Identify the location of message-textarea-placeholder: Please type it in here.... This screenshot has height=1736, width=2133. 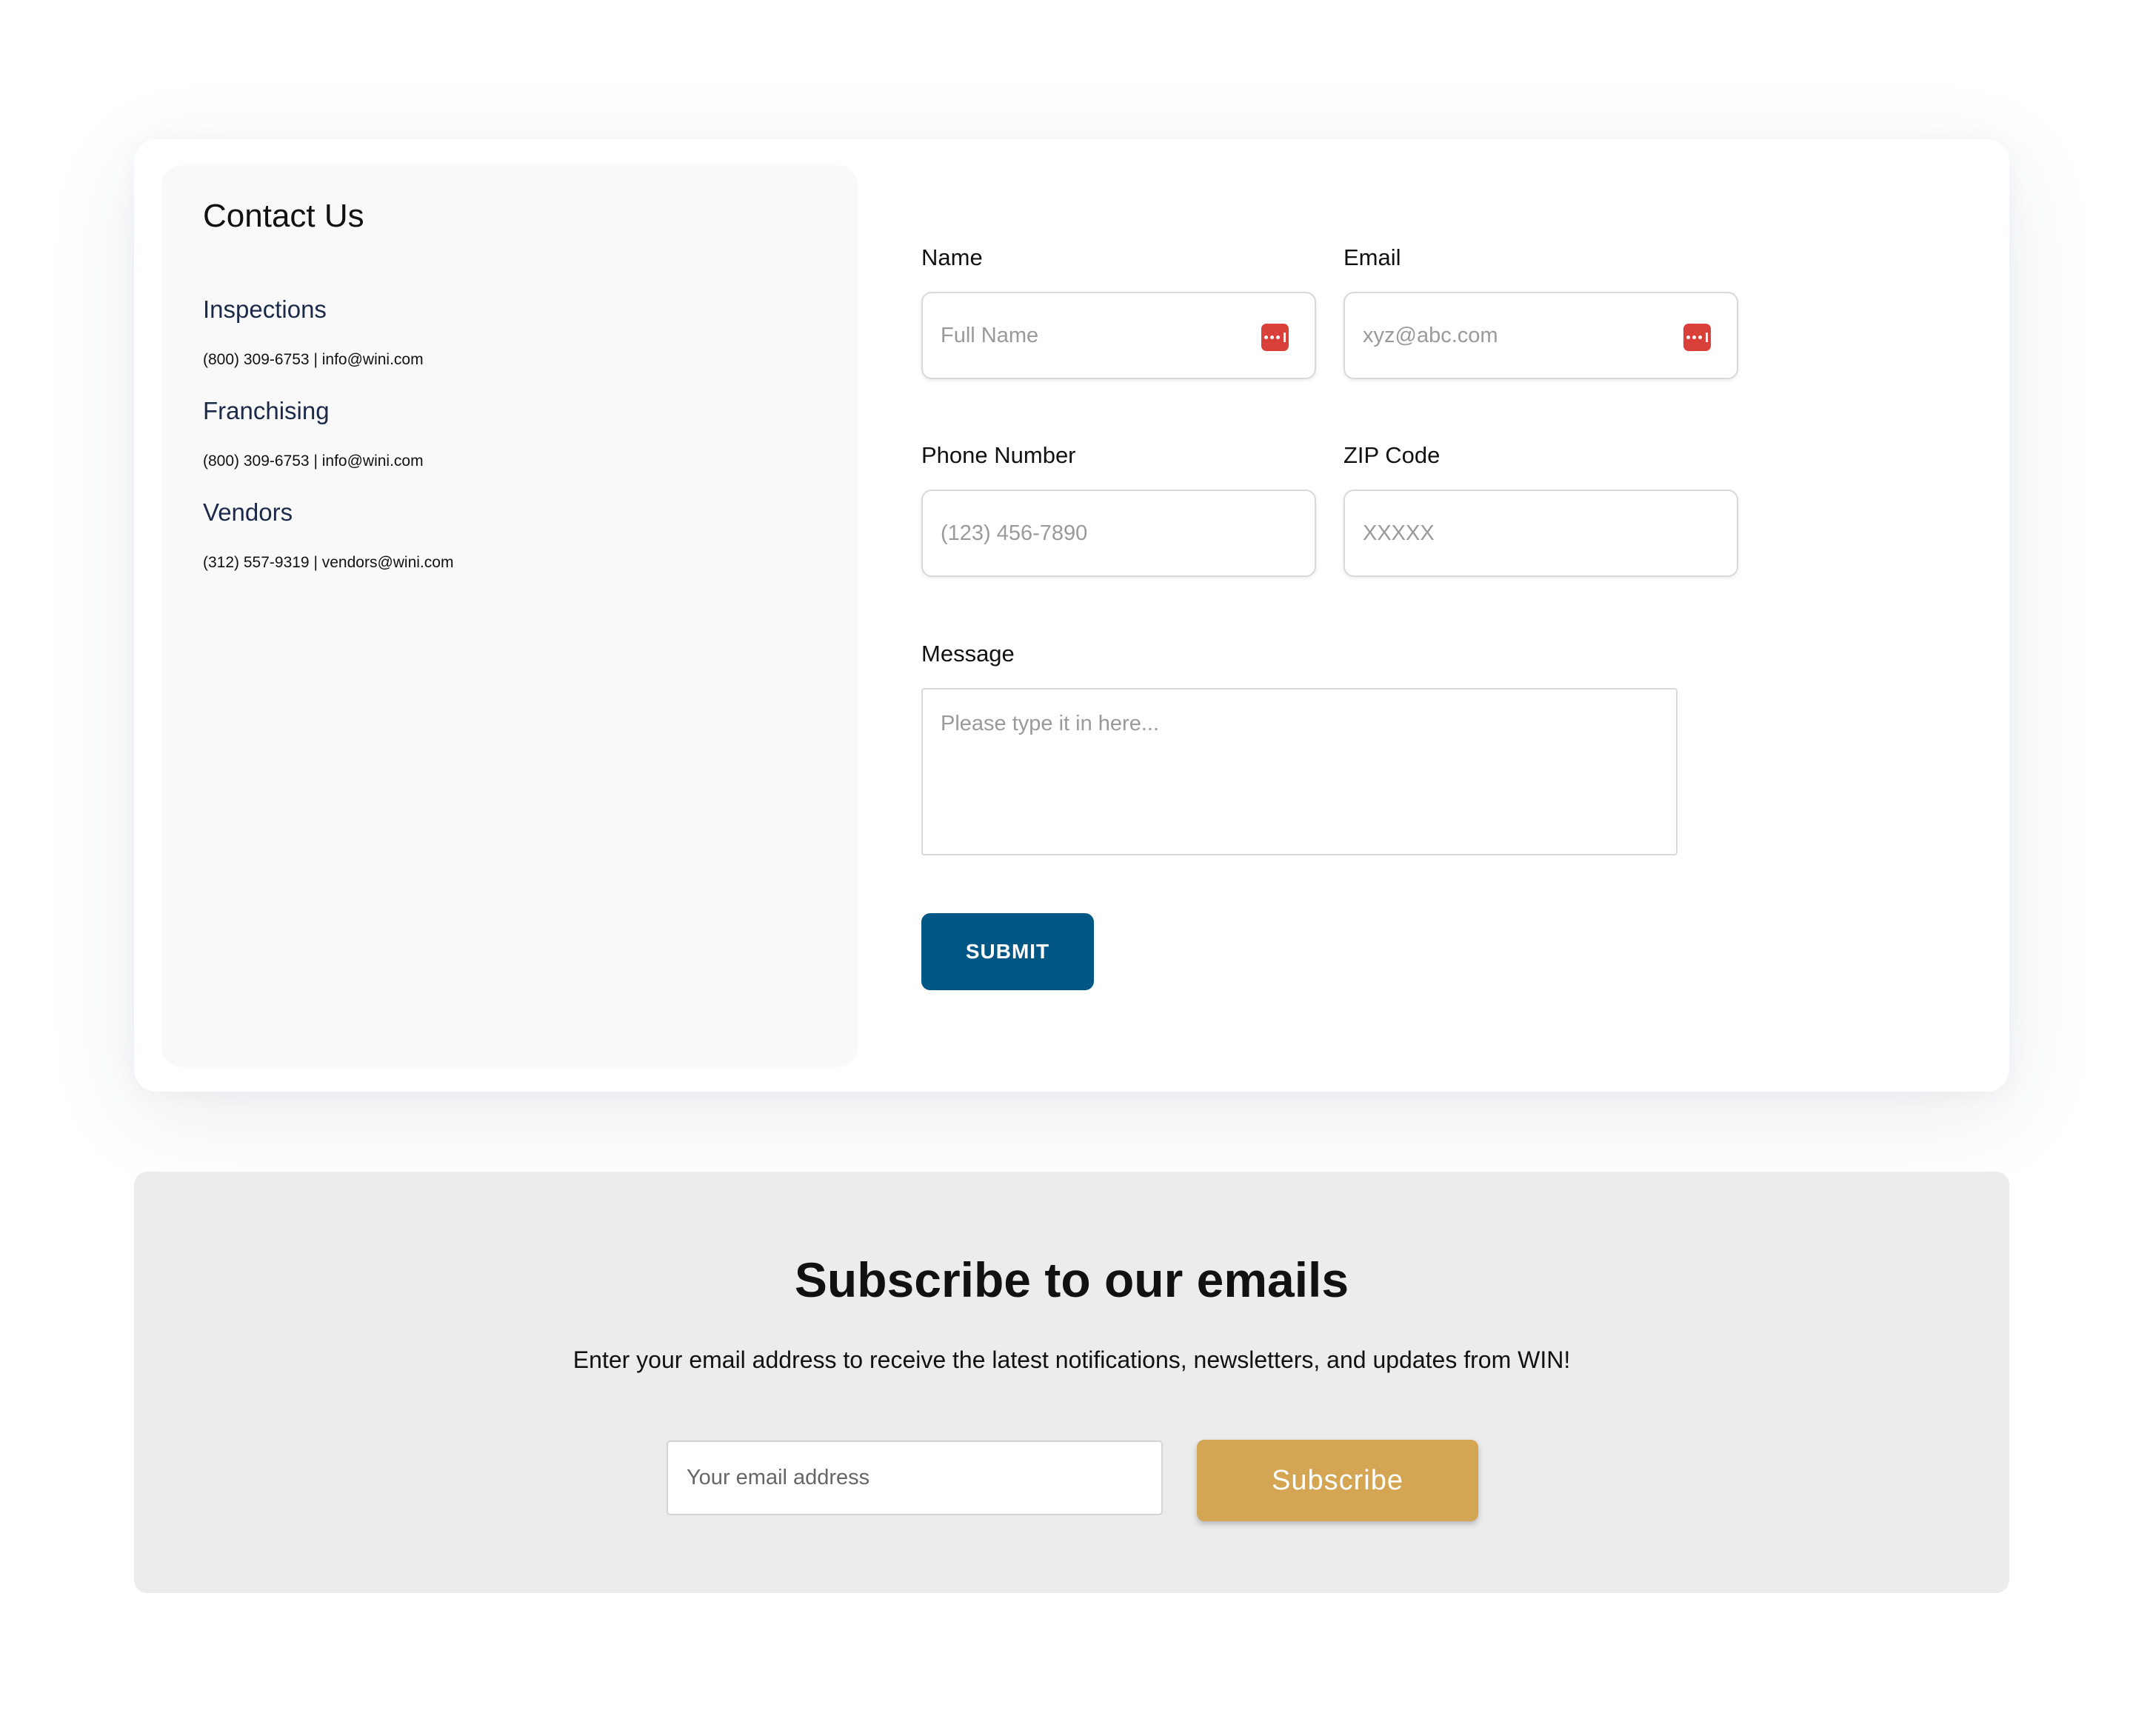
(1050, 723).